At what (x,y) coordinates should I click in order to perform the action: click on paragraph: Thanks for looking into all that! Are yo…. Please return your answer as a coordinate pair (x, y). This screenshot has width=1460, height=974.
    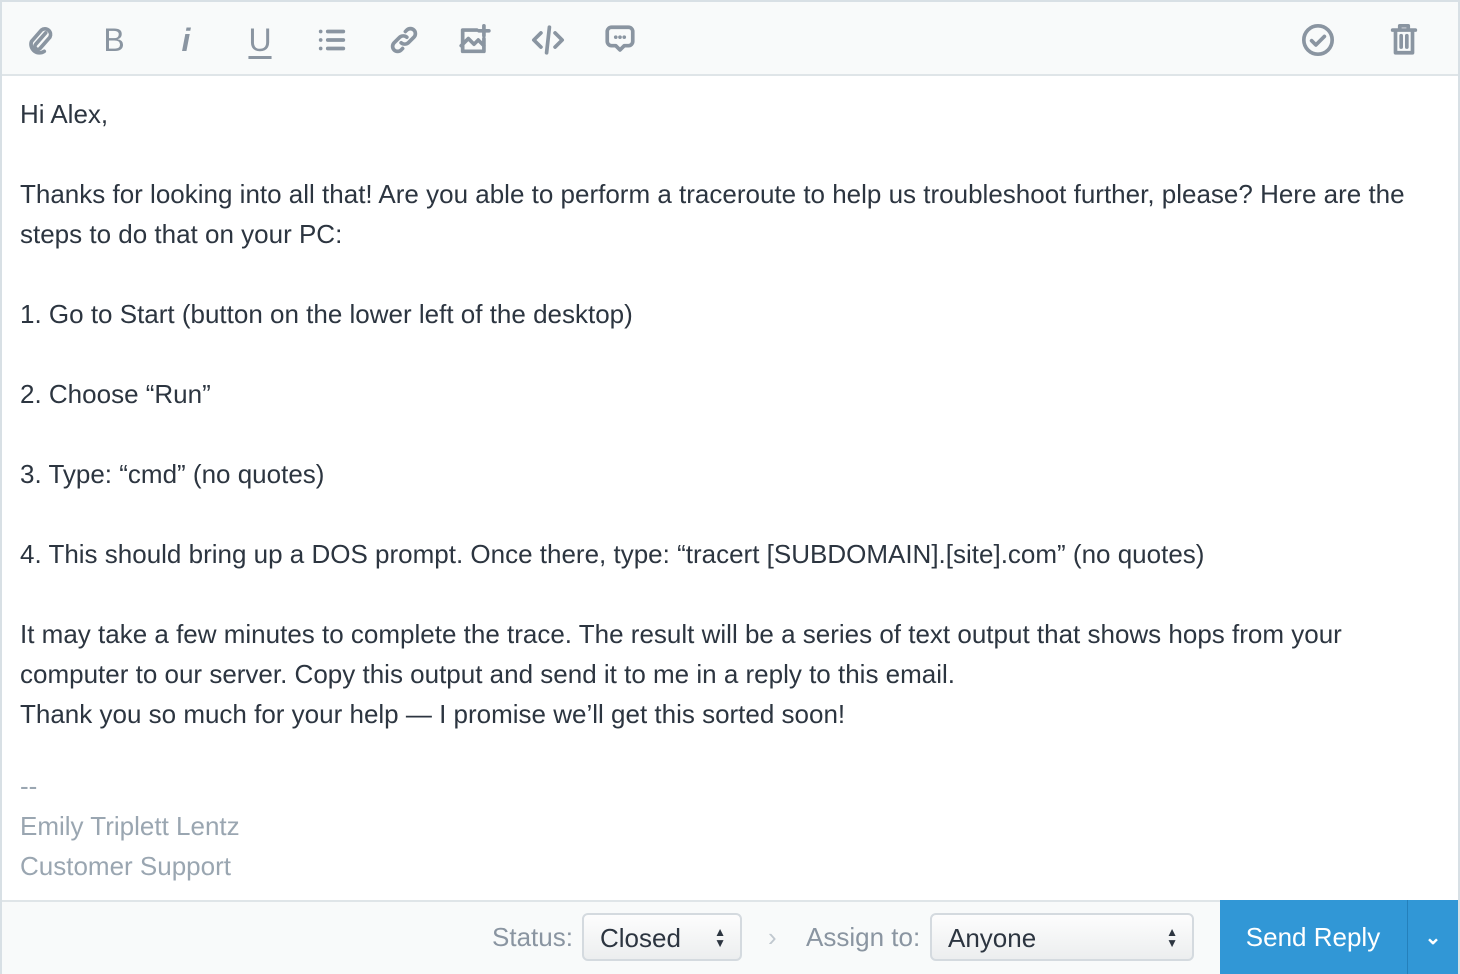
    Looking at the image, I should click on (712, 214).